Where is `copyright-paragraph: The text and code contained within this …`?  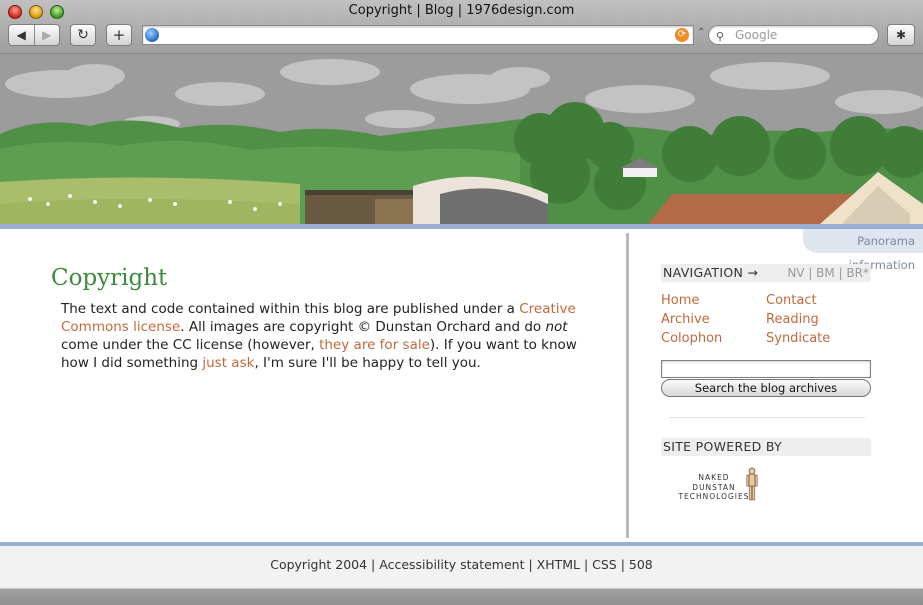 copyright-paragraph: The text and code contained within this … is located at coordinates (326, 336).